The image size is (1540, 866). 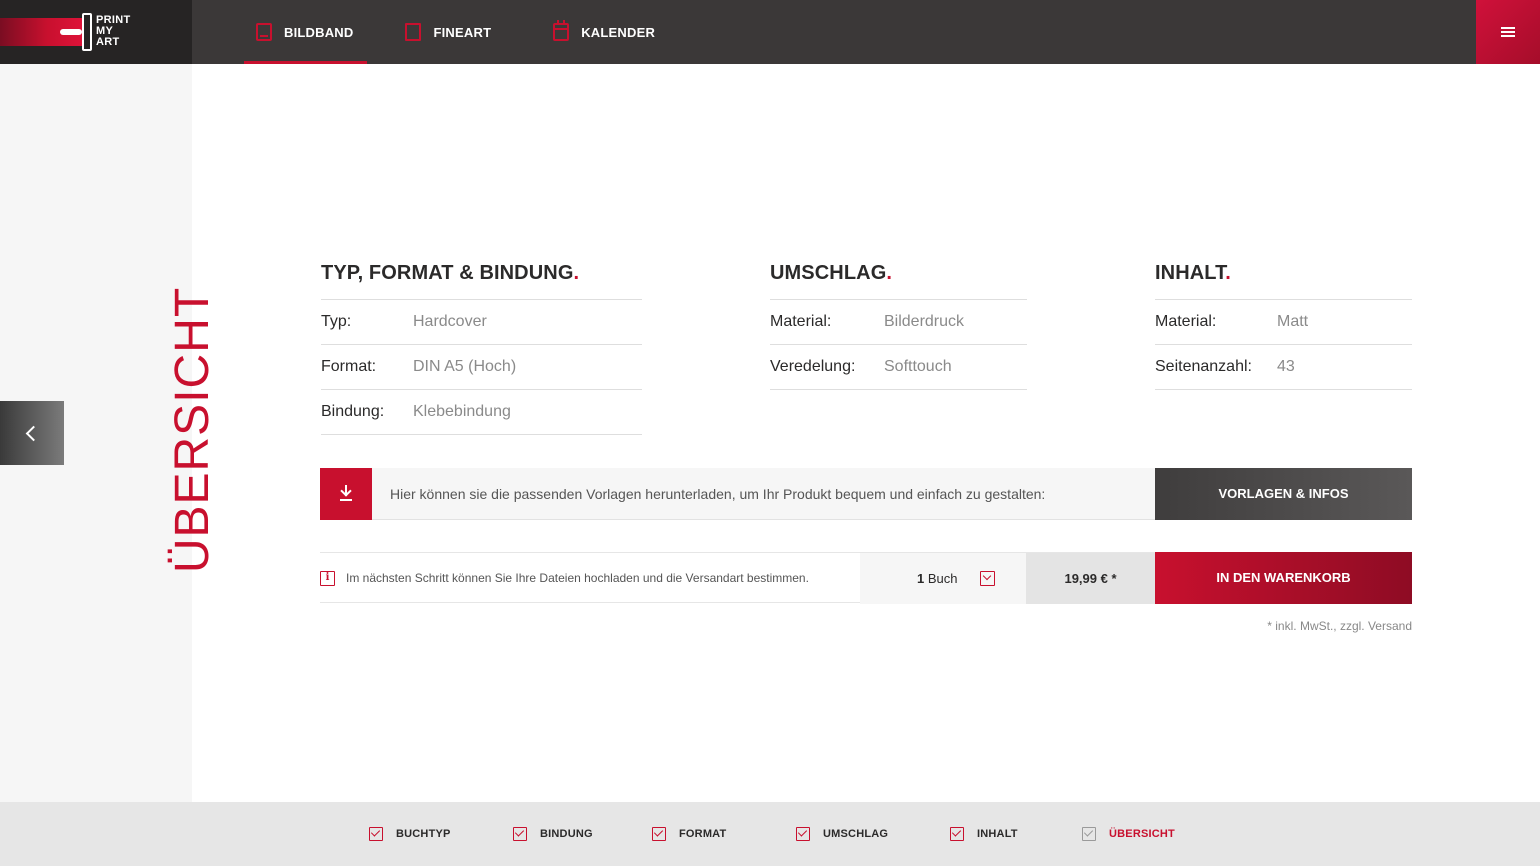 What do you see at coordinates (689, 834) in the screenshot?
I see `step-format: FORMAT` at bounding box center [689, 834].